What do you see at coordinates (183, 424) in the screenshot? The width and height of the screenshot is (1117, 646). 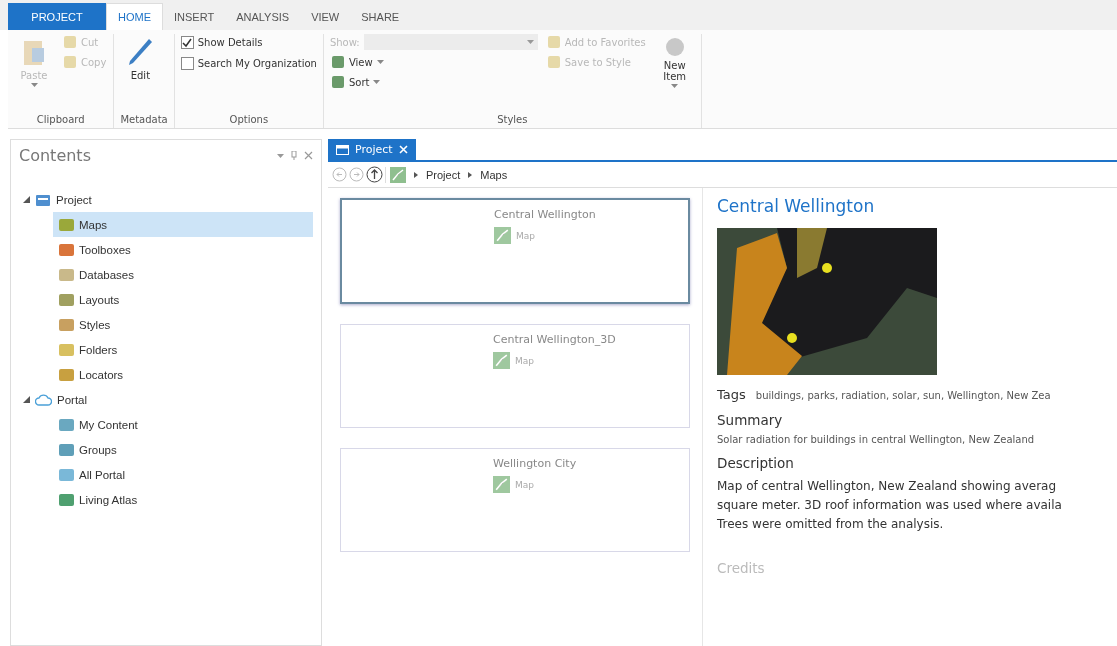 I see `tree-item: My Content` at bounding box center [183, 424].